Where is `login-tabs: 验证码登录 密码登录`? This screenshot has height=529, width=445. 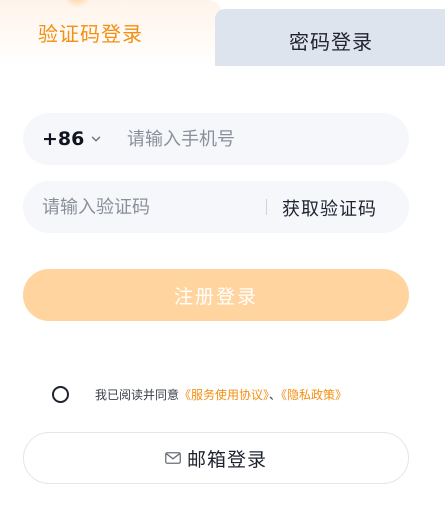
login-tabs: 验证码登录 密码登录 is located at coordinates (222, 33).